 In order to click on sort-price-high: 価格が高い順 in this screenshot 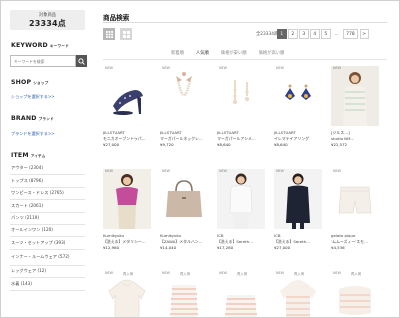, I will do `click(272, 53)`.